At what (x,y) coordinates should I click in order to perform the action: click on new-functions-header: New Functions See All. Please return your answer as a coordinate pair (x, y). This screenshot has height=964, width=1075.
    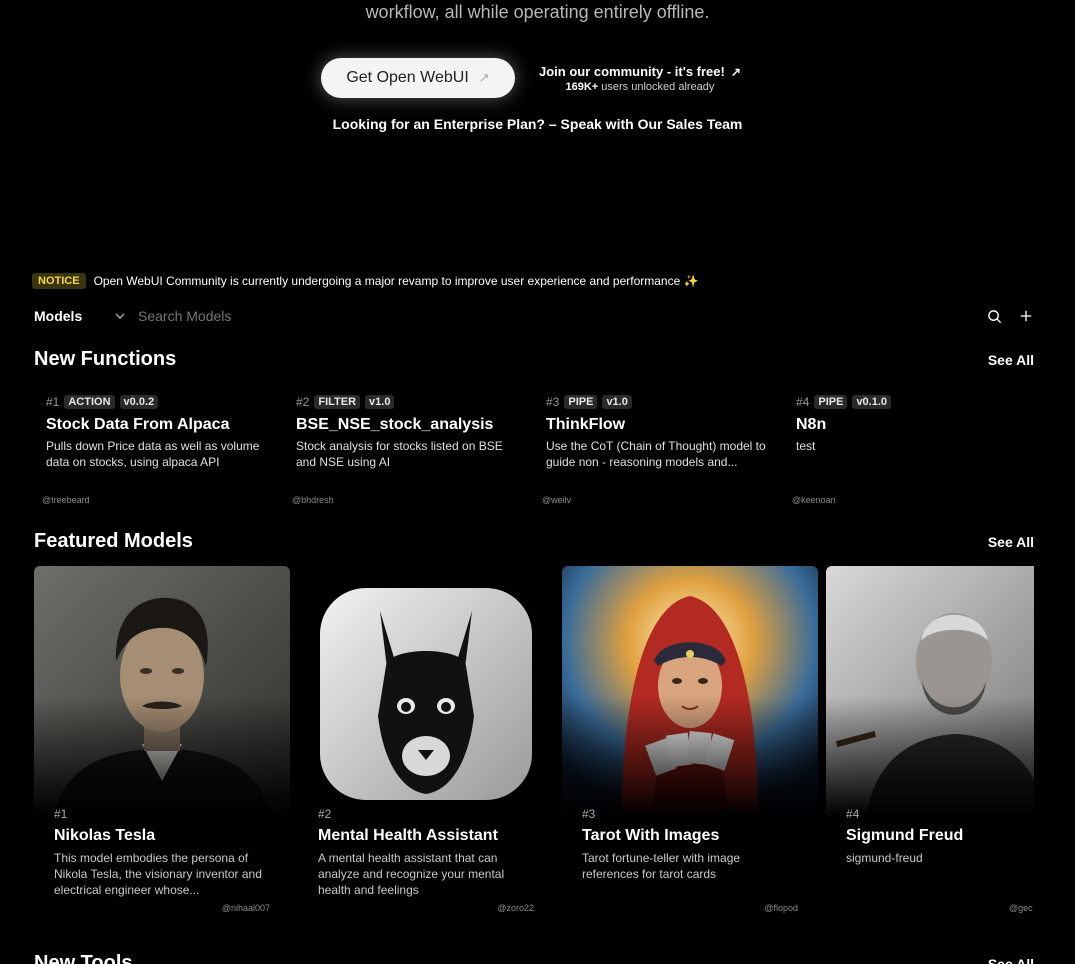
    Looking at the image, I should click on (534, 359).